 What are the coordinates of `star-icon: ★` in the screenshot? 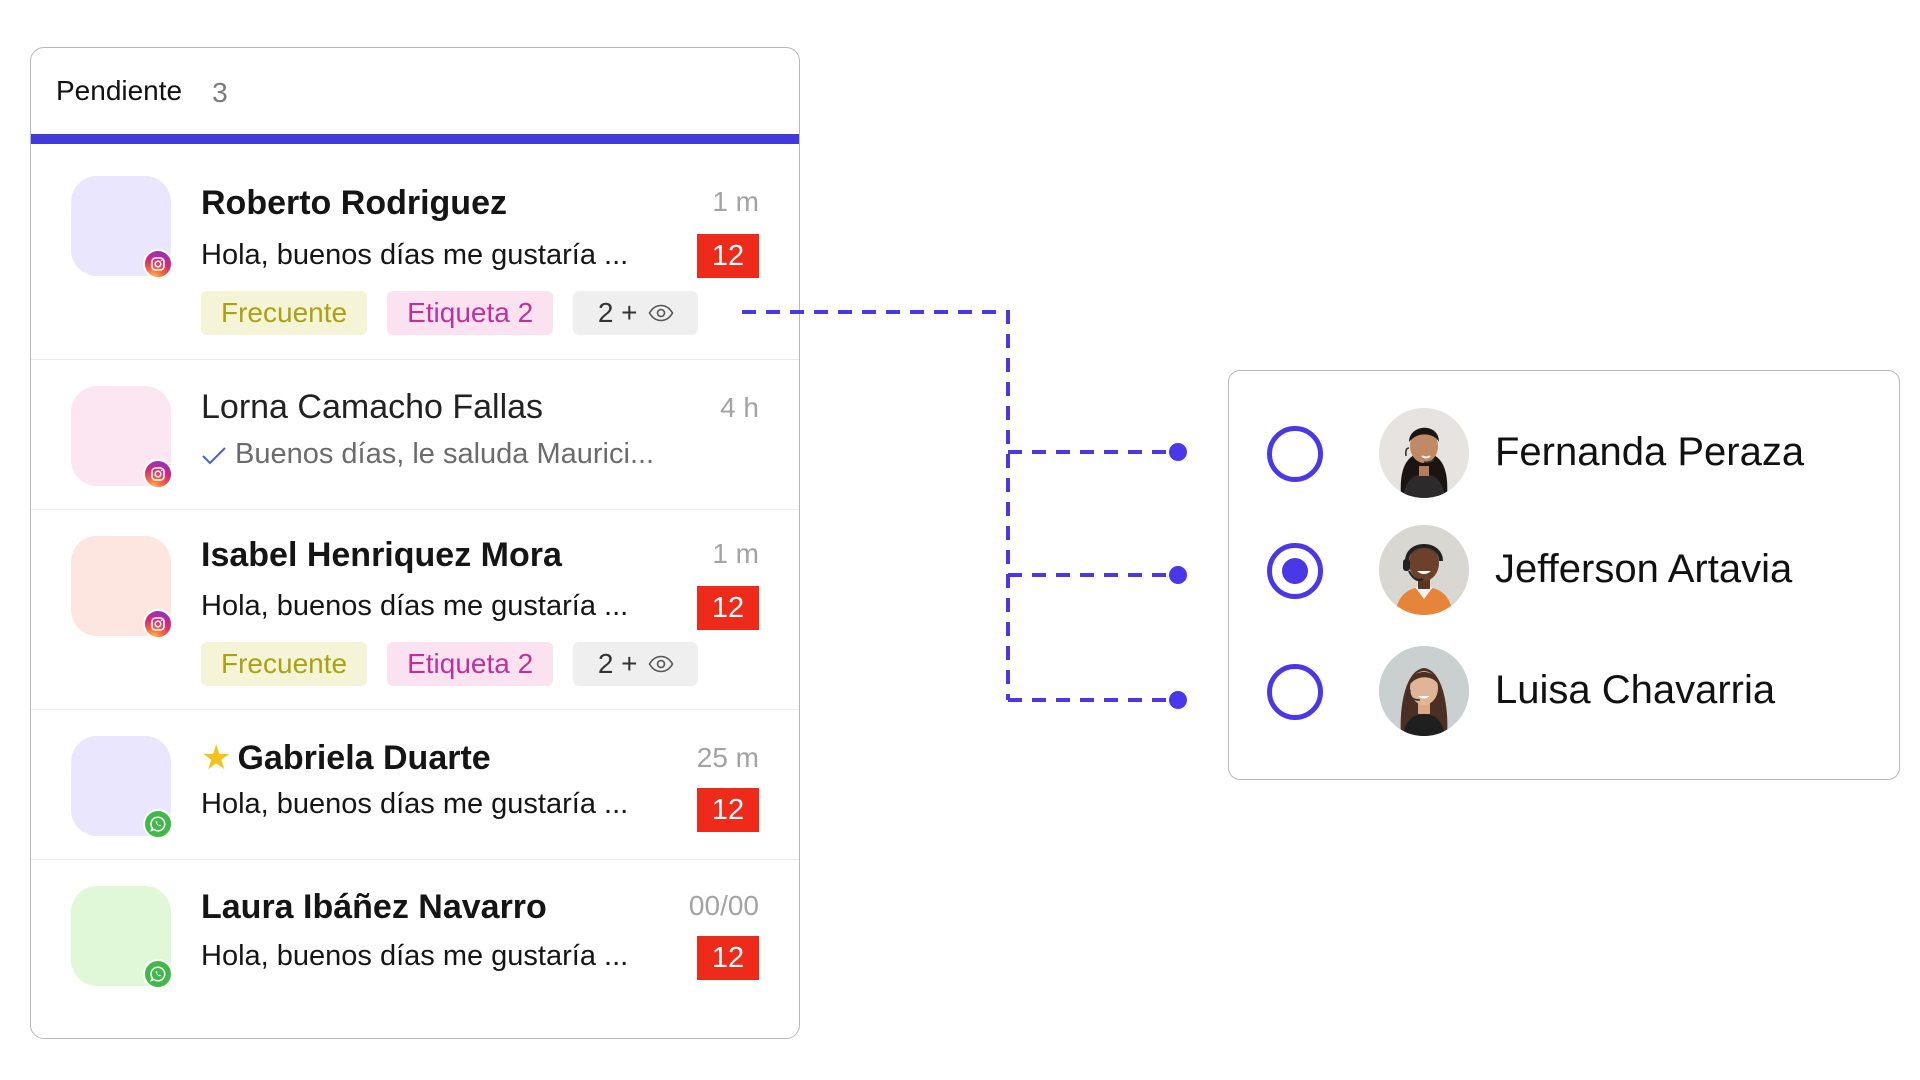 It's located at (216, 758).